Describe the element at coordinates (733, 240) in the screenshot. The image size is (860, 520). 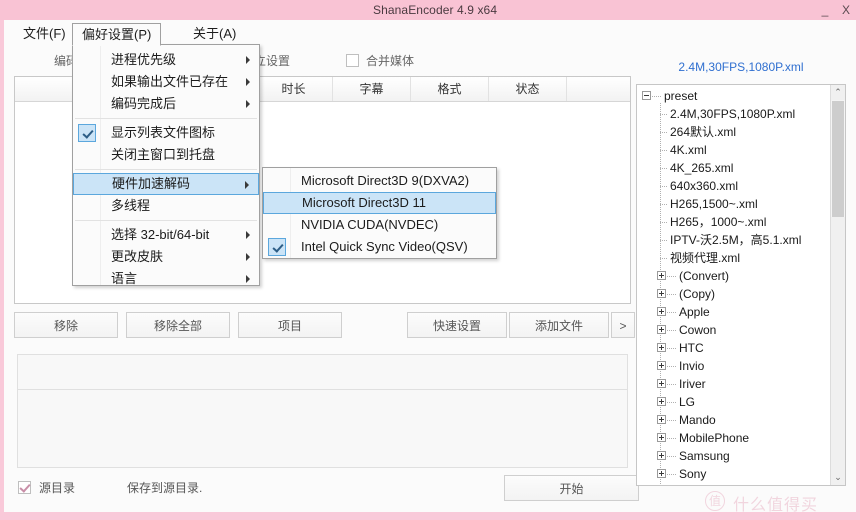
I see `tree-node: IPTV-沃2.5M，高5.1.xml` at that location.